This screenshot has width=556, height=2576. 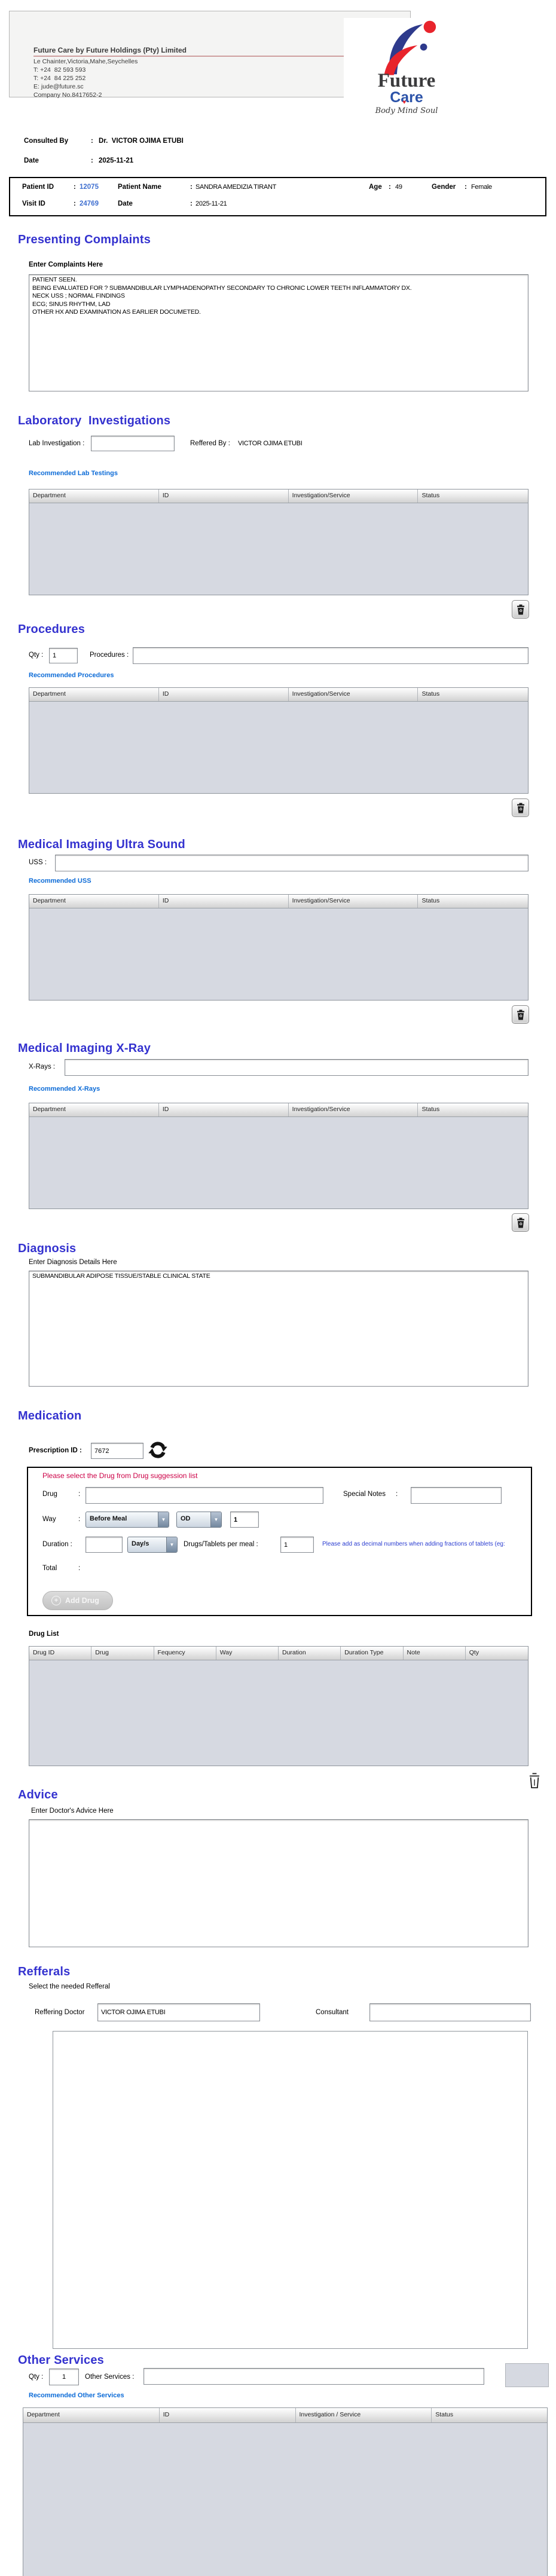 What do you see at coordinates (64, 1089) in the screenshot?
I see `recommended-xrays-label: Recommended X-Rays` at bounding box center [64, 1089].